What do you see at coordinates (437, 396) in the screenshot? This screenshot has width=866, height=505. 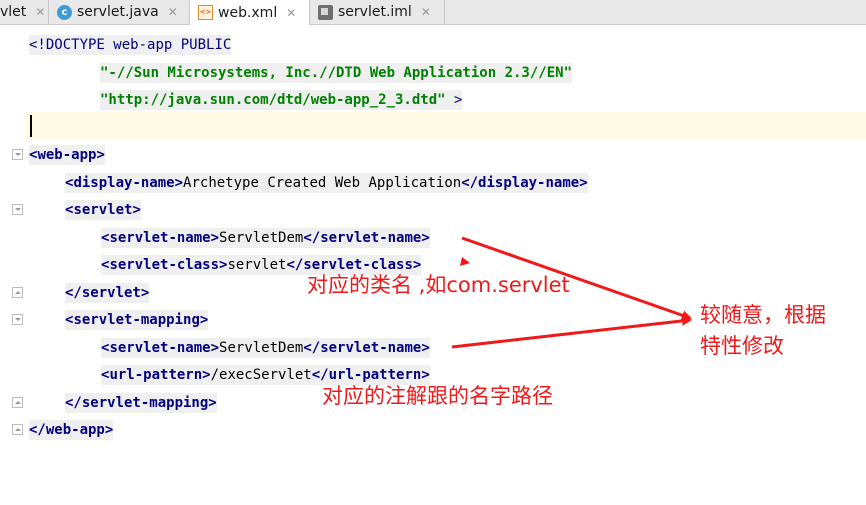 I see `annotation-path-note: 对应的注解跟的名字路径` at bounding box center [437, 396].